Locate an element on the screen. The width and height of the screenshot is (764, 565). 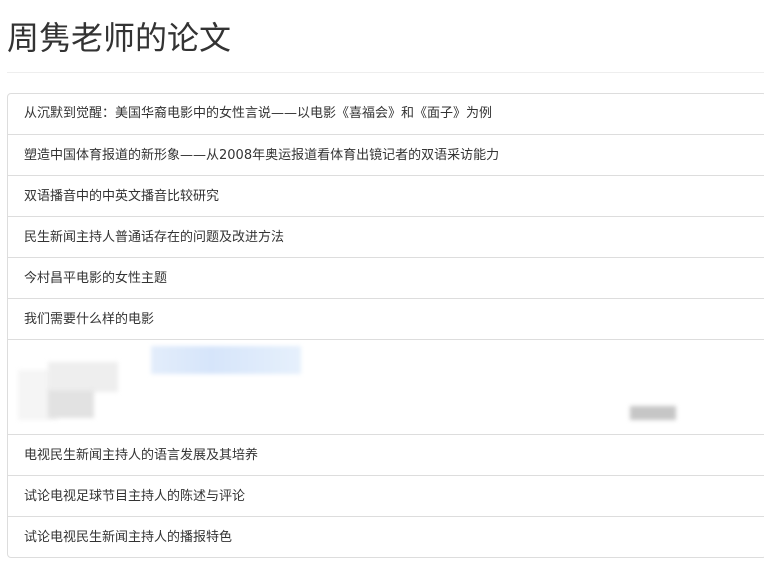
paper-list-item: 双语播音中的中英文播音比较研究 is located at coordinates (386, 195).